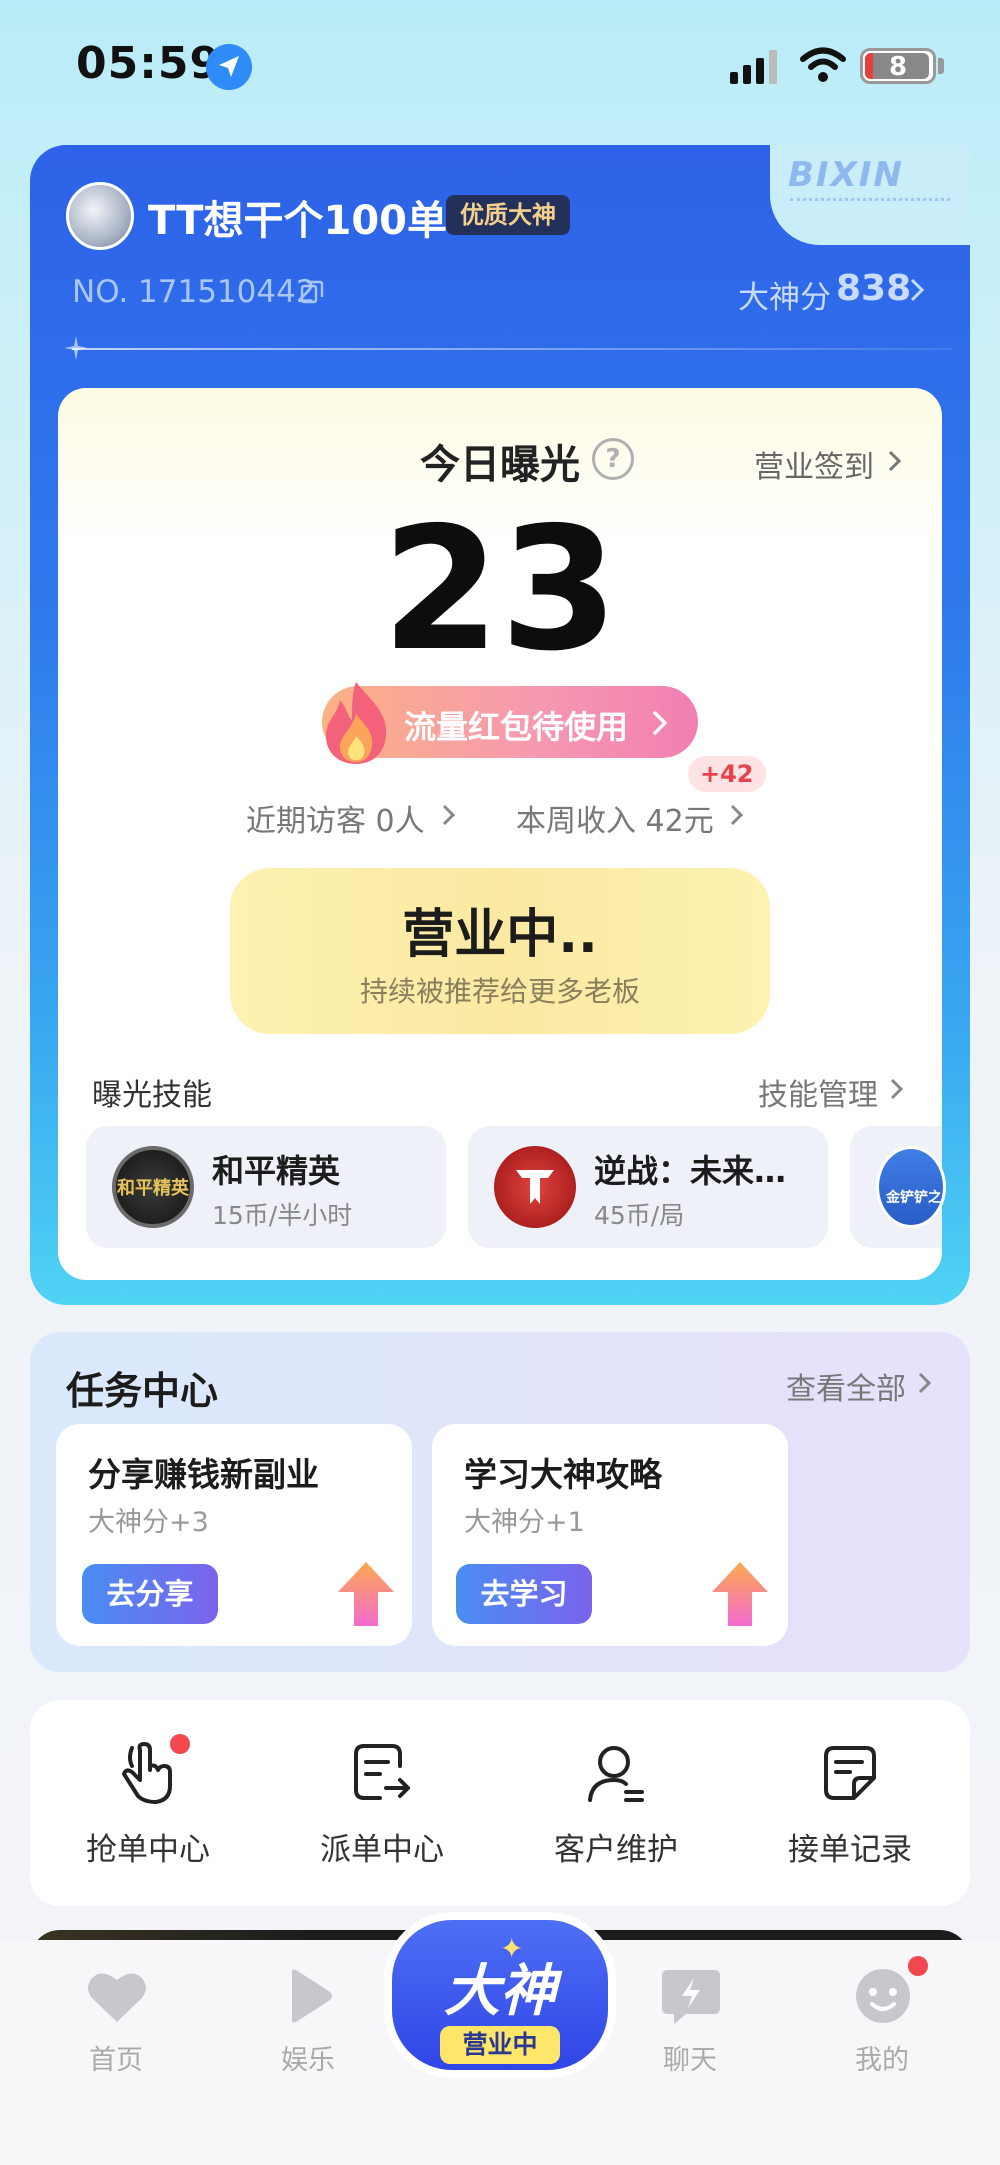  I want to click on skill-name: 和平精英, so click(276, 1171).